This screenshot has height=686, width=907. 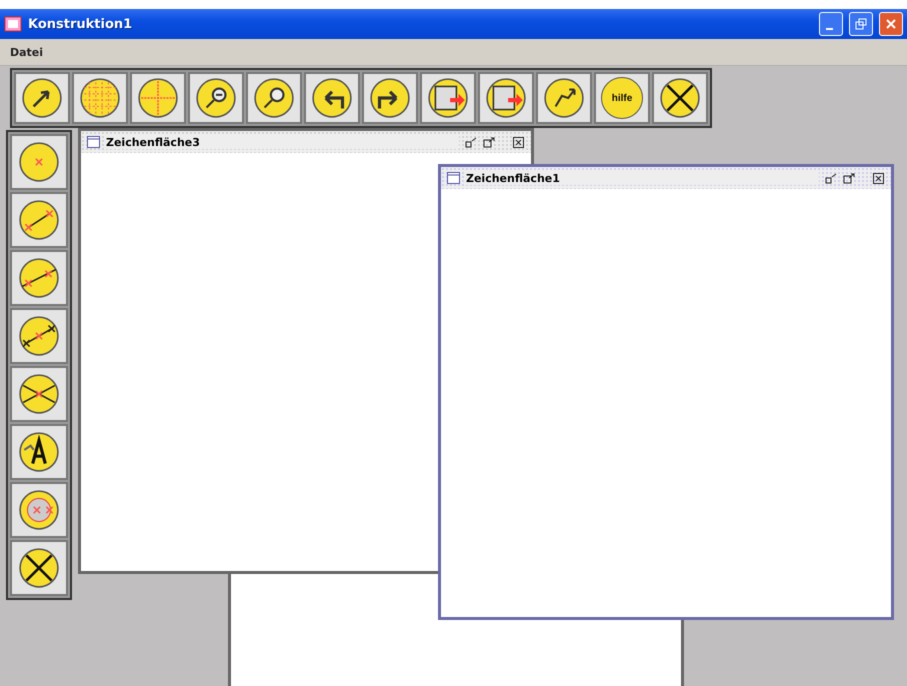 What do you see at coordinates (100, 98) in the screenshot?
I see `grid-icon` at bounding box center [100, 98].